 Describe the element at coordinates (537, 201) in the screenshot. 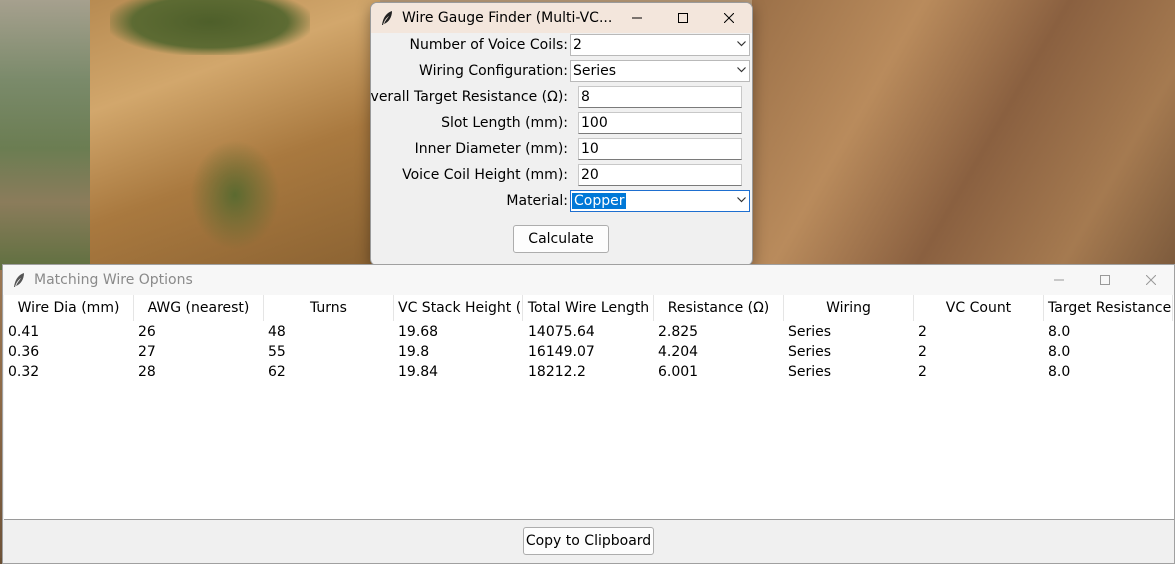

I see `material-label: Material:` at that location.